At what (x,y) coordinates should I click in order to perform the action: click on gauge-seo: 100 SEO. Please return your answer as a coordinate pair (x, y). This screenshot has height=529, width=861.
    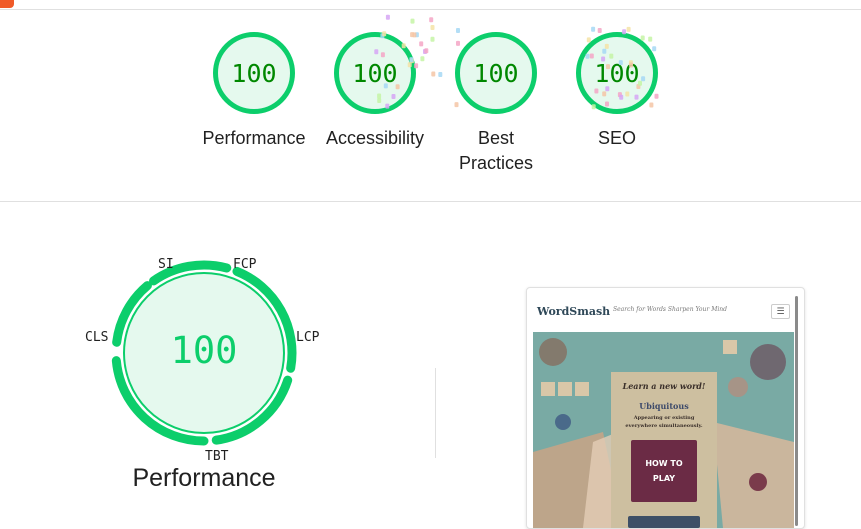
    Looking at the image, I should click on (617, 91).